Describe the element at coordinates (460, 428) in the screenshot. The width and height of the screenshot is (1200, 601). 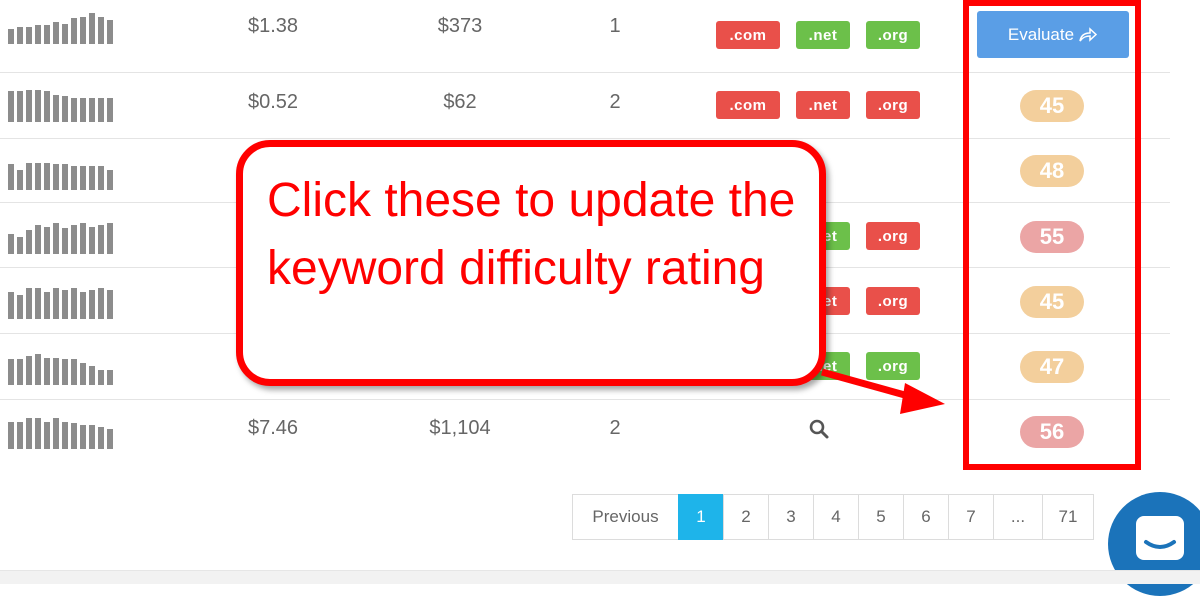
I see `volume-value: $1,104` at that location.